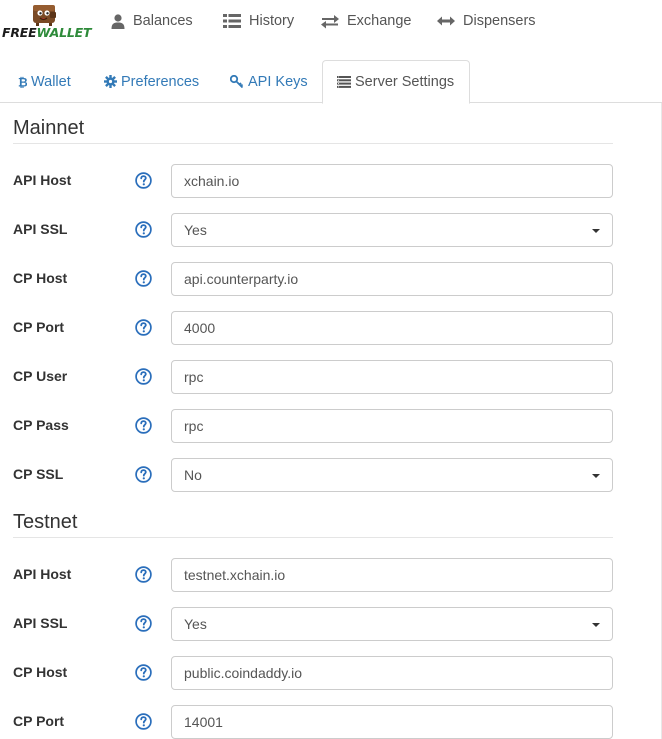 This screenshot has height=739, width=662. I want to click on nav-exchange-label: Exchange, so click(379, 21).